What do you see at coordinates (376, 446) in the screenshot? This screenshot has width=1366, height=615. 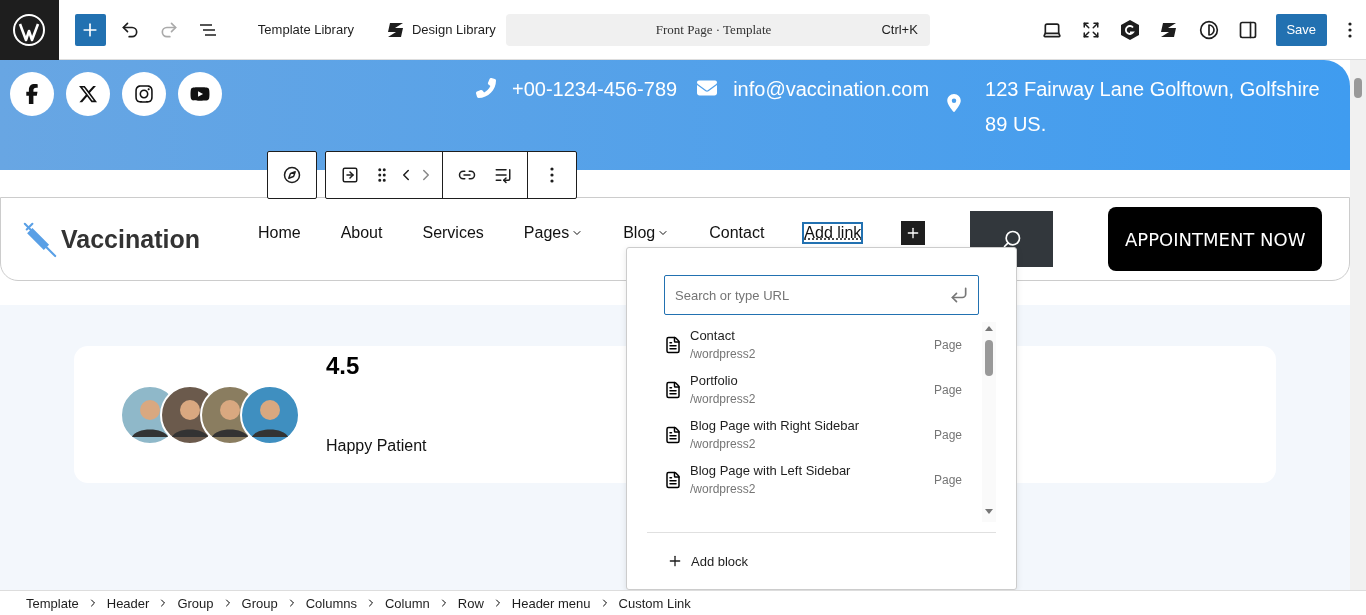 I see `rating-label: Happy Patient` at bounding box center [376, 446].